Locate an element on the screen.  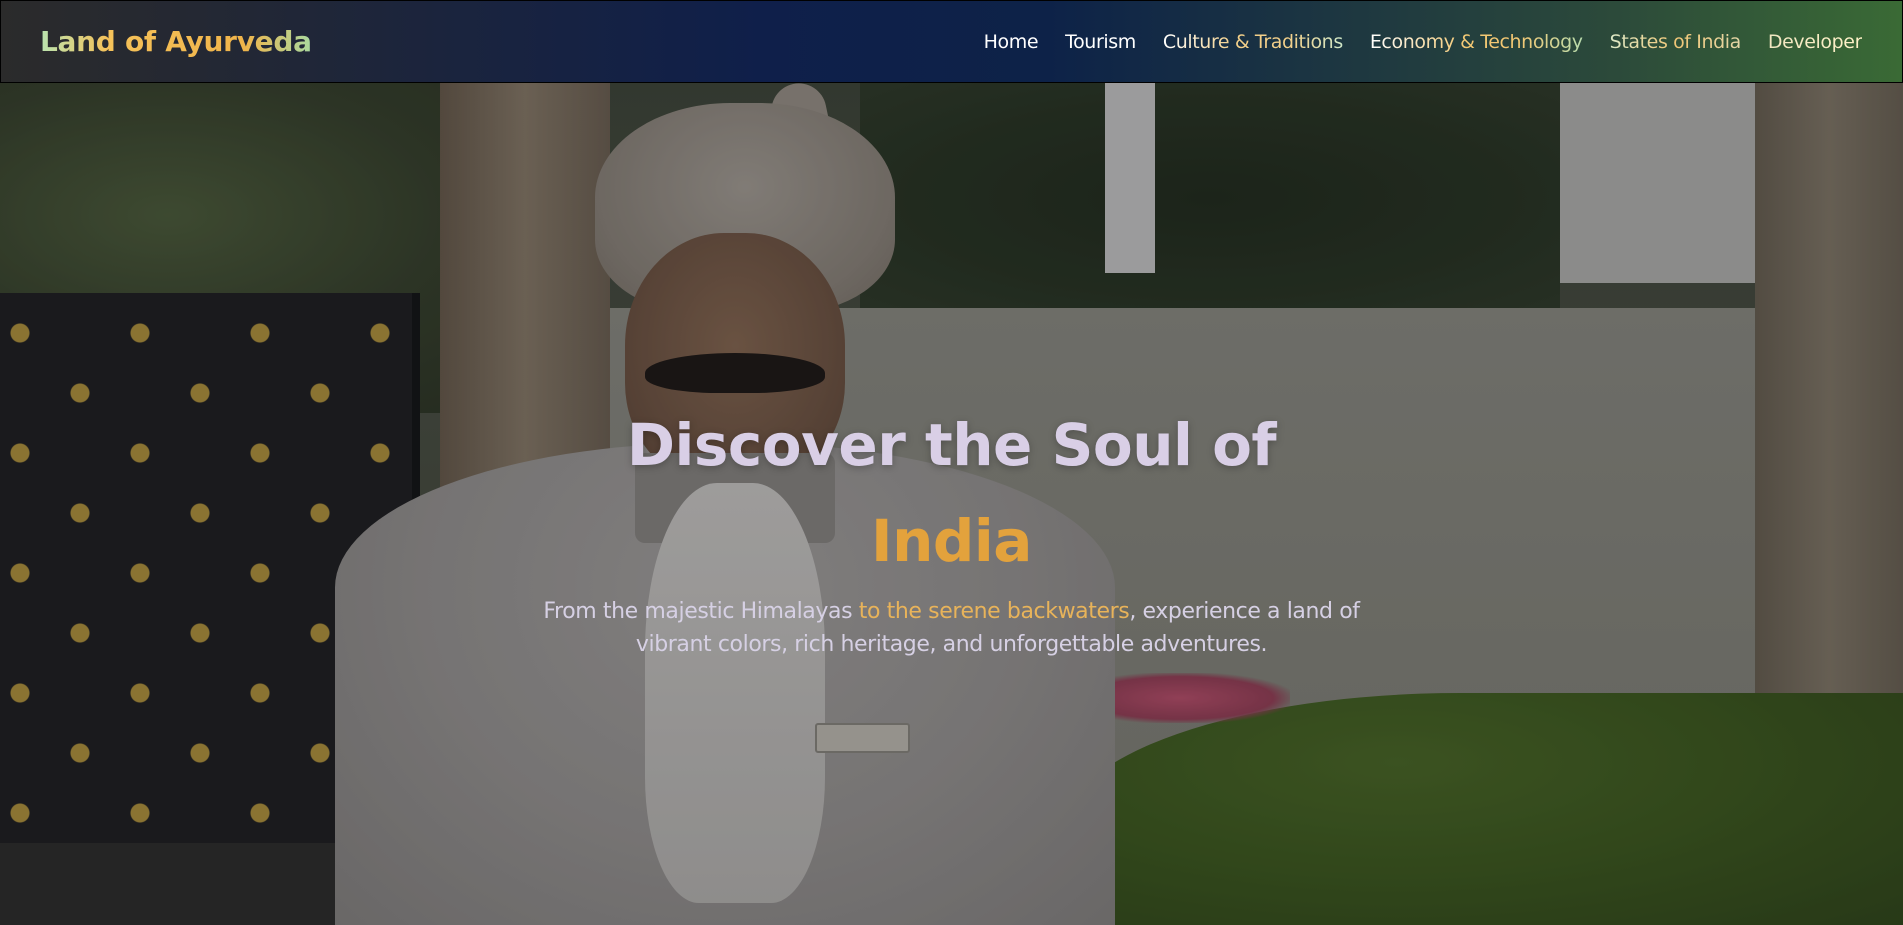
nav-link-tourism: Tourism is located at coordinates (1100, 42).